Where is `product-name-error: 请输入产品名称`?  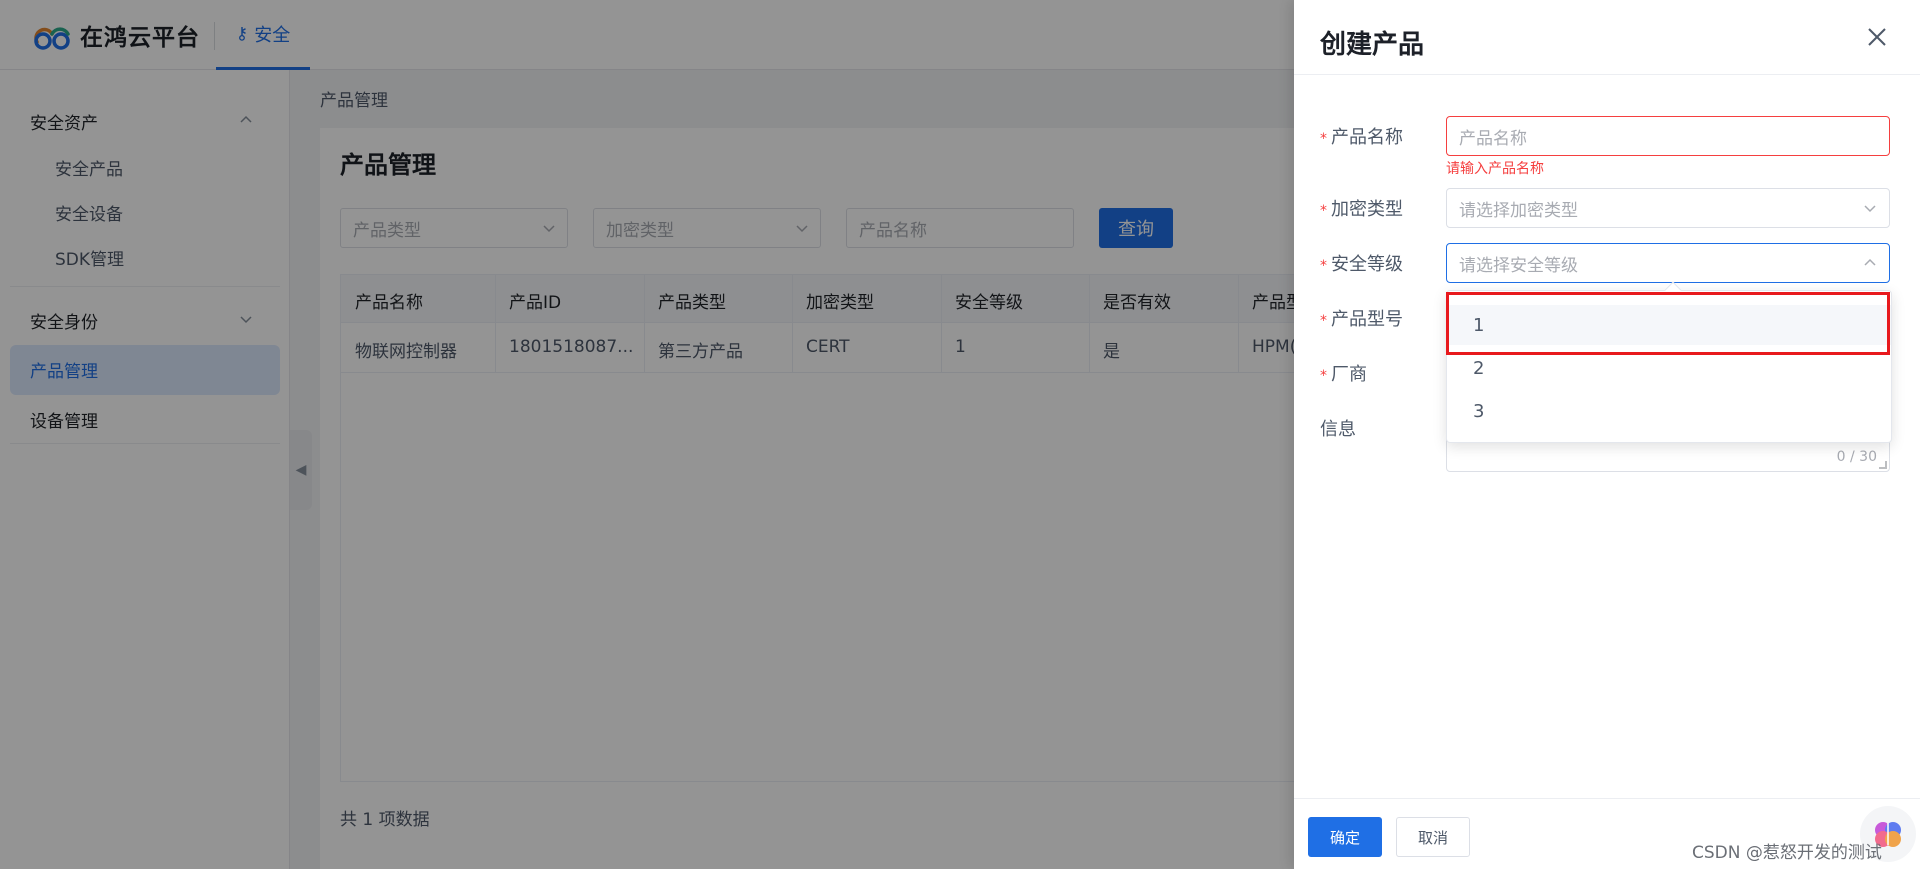
product-name-error: 请输入产品名称 is located at coordinates (1495, 169).